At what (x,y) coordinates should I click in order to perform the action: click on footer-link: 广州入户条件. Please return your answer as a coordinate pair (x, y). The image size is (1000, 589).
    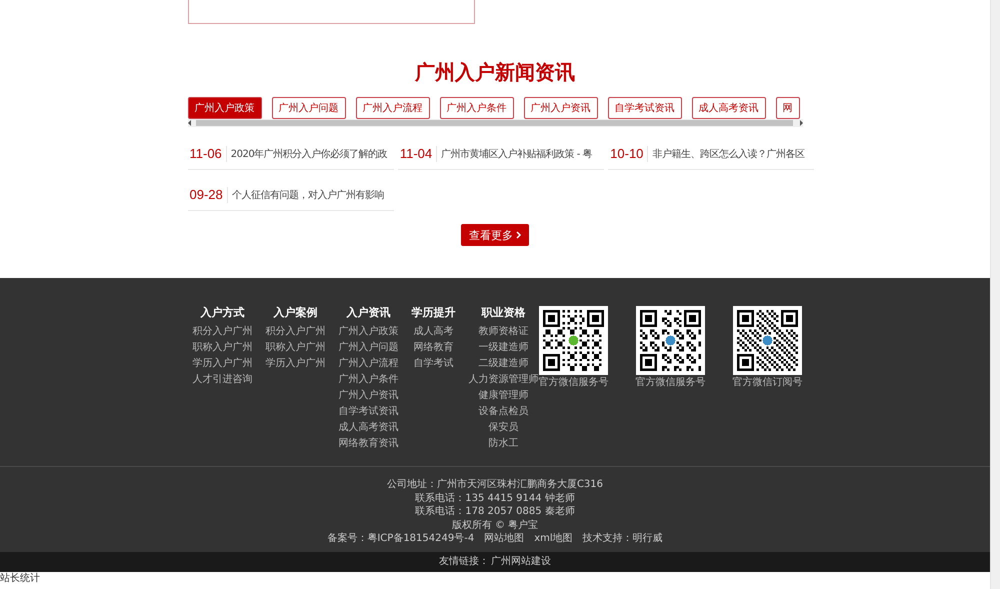
    Looking at the image, I should click on (368, 380).